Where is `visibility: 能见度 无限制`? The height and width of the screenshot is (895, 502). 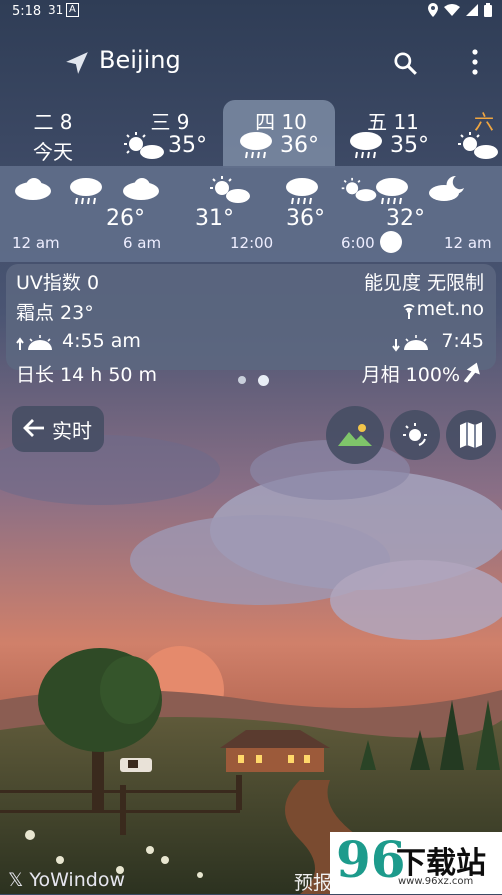
visibility: 能见度 无限制 is located at coordinates (423, 283).